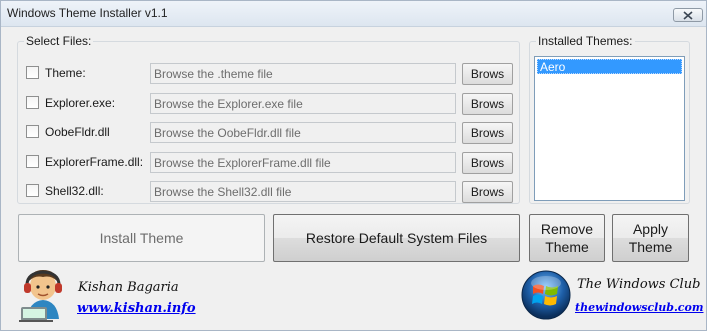  I want to click on file-row-theme: Theme: Browse the .theme file Brows, so click(271, 74).